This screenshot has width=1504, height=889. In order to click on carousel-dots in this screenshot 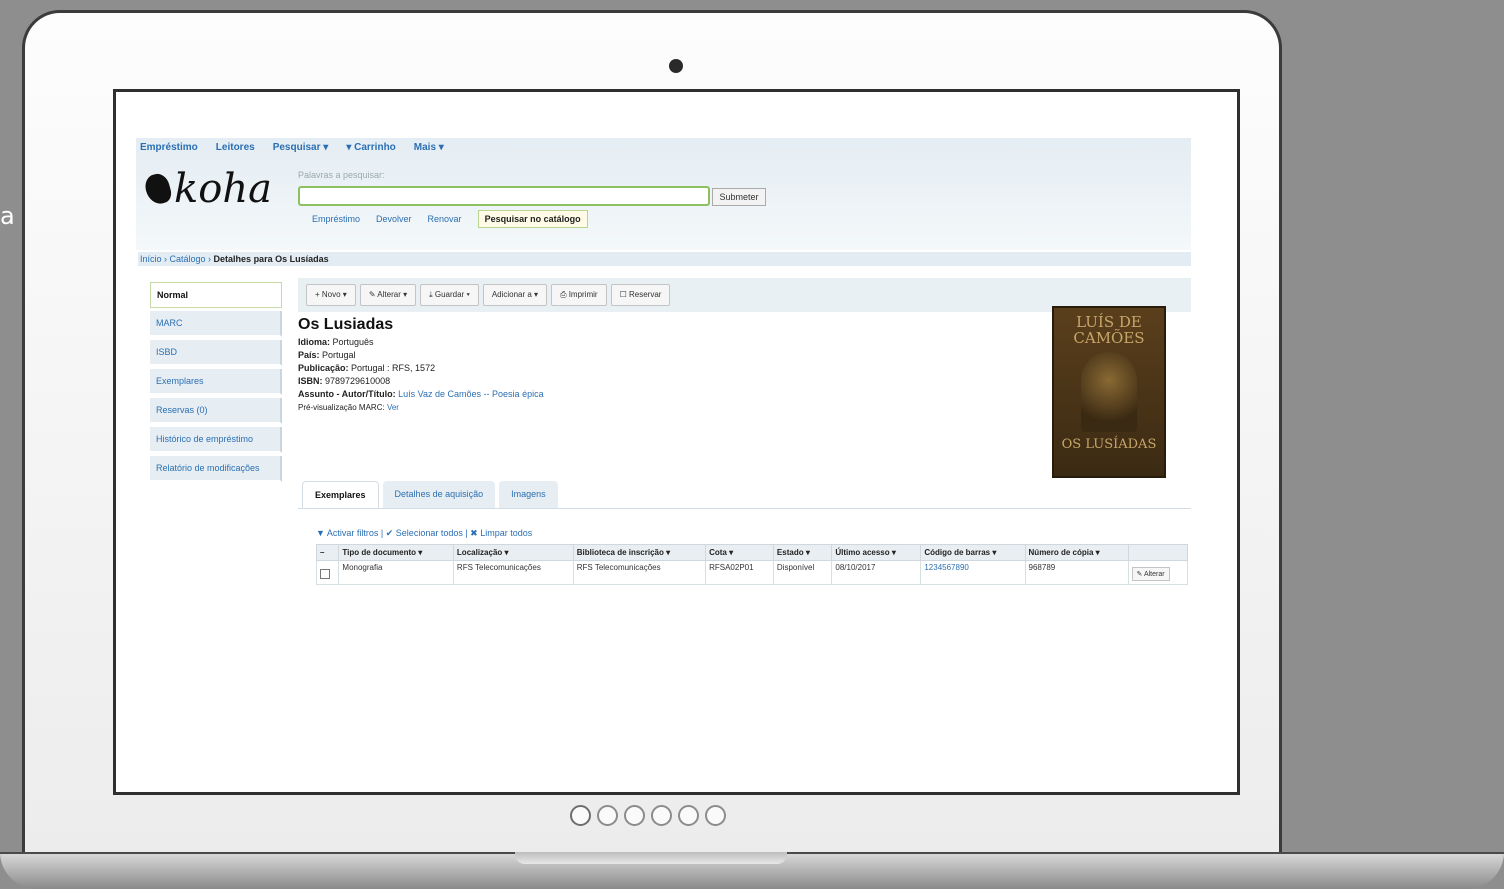, I will do `click(648, 815)`.